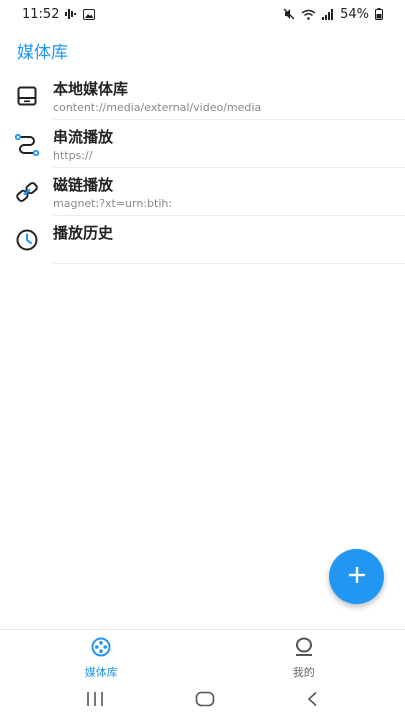 The image size is (405, 720). I want to click on profile-icon, so click(304, 649).